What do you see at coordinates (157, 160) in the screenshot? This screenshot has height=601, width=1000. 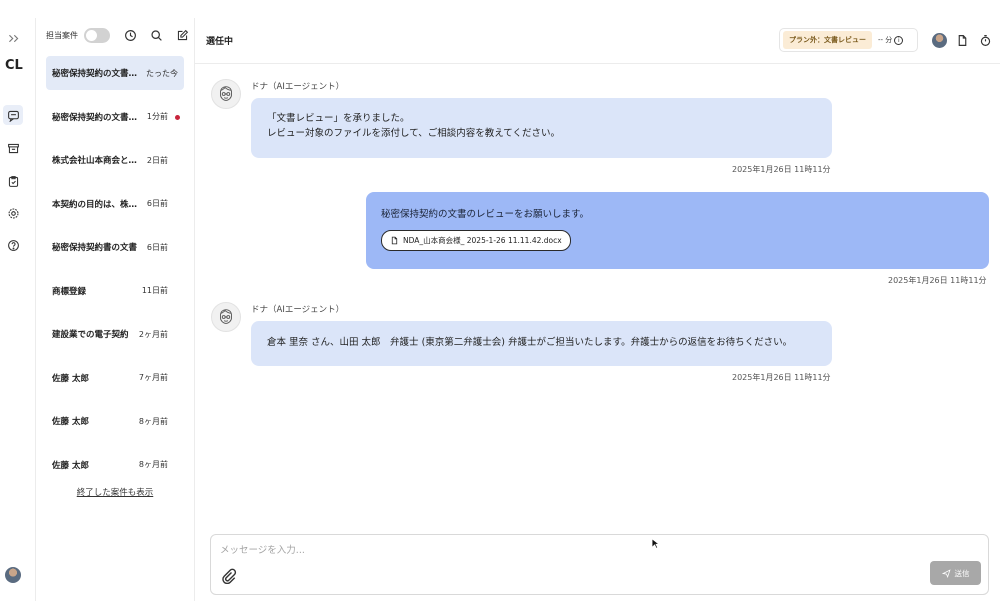 I see `case-time: 2日前` at bounding box center [157, 160].